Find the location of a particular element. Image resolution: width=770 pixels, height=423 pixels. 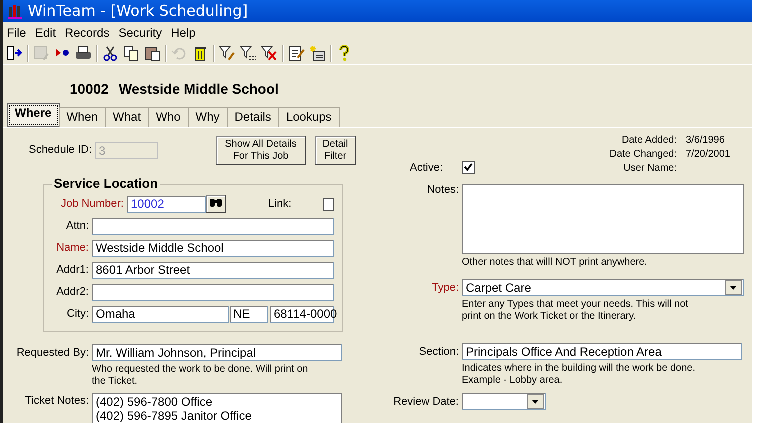

field-label: Requested By: is located at coordinates (53, 352).